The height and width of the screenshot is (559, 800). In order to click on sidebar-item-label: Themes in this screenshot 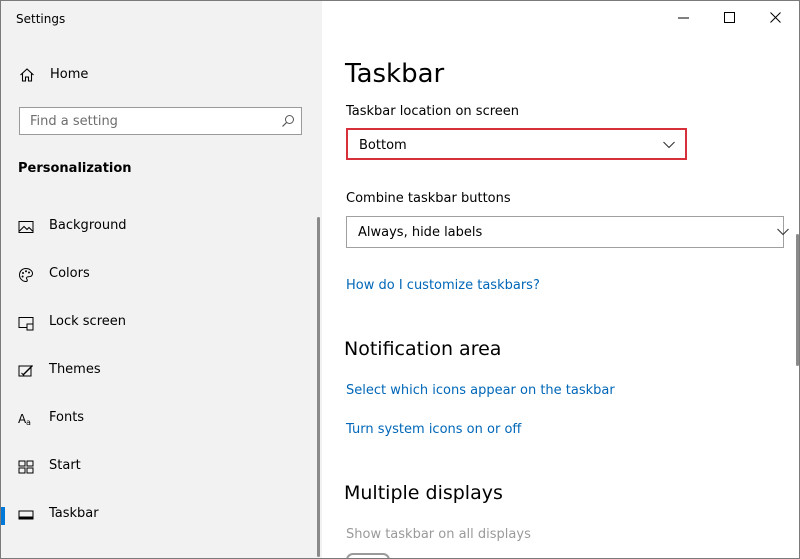, I will do `click(75, 369)`.